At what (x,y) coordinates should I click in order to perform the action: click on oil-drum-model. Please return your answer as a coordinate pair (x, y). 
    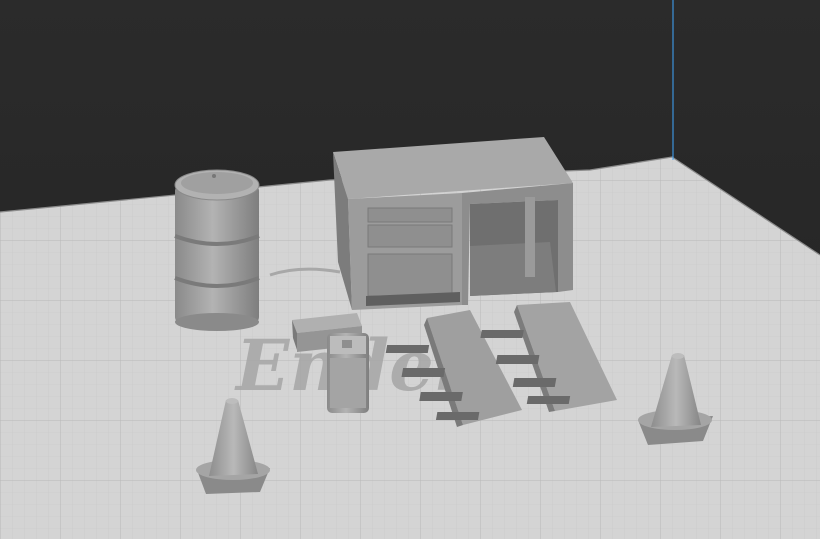
    Looking at the image, I should click on (217, 250).